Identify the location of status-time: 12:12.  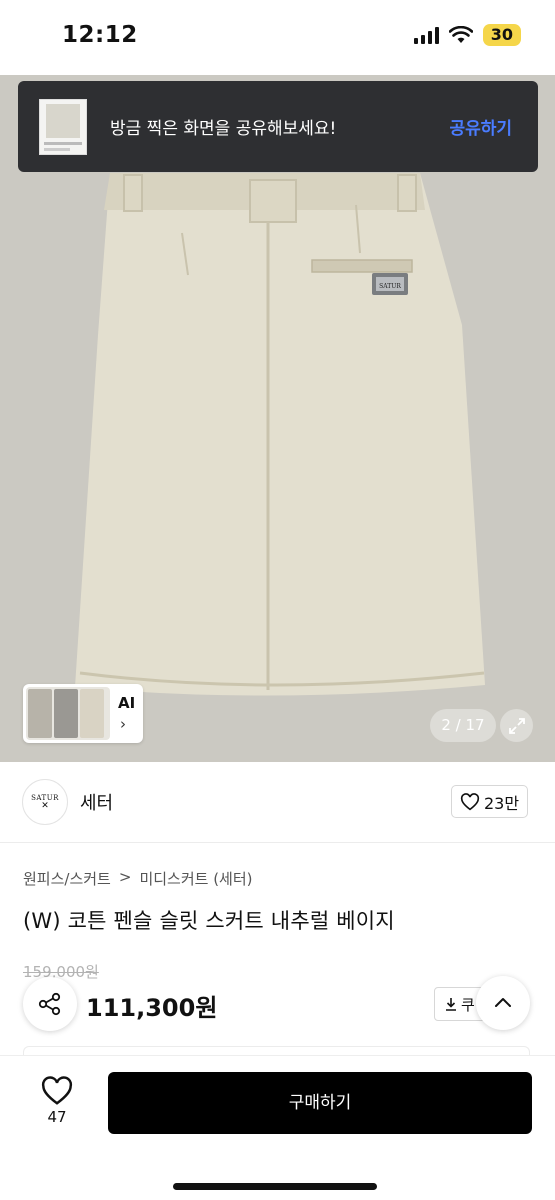
(100, 35).